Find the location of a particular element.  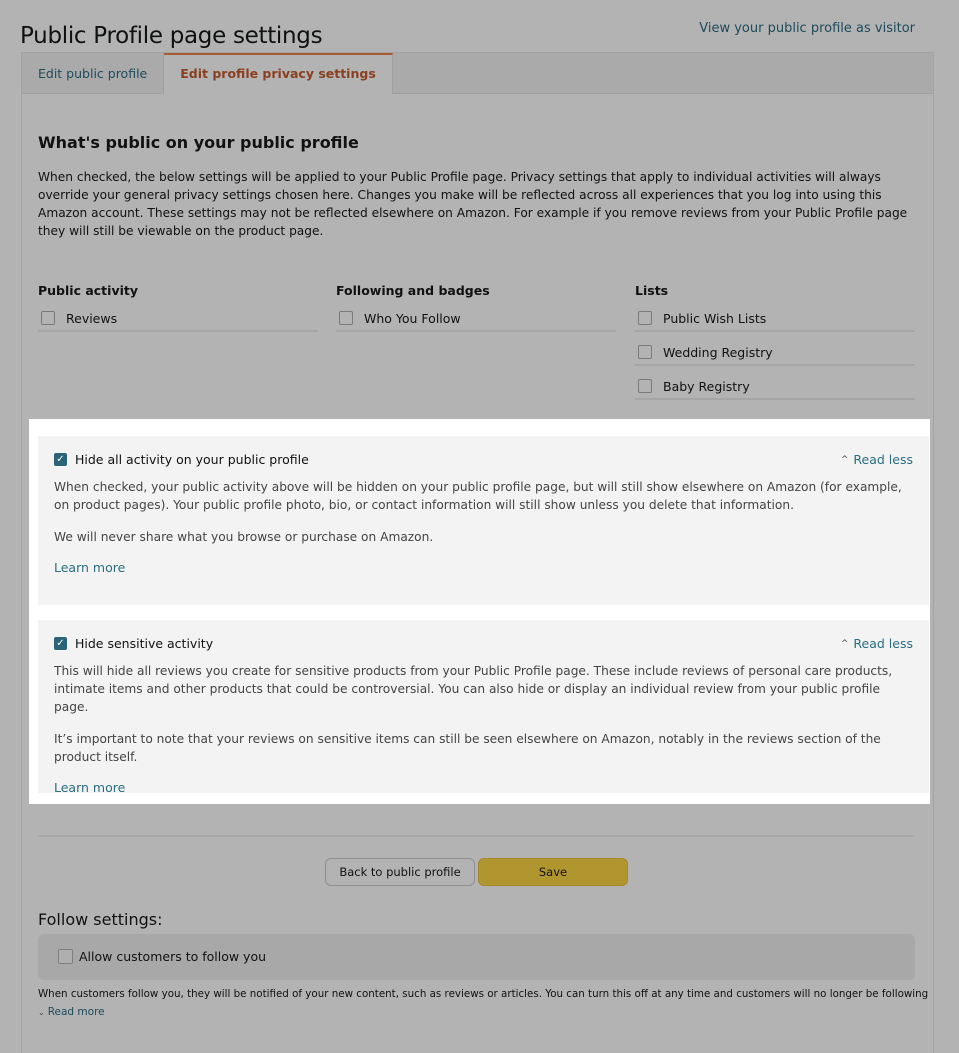

view-as-visitor-link: View your public profile as visitor is located at coordinates (807, 28).